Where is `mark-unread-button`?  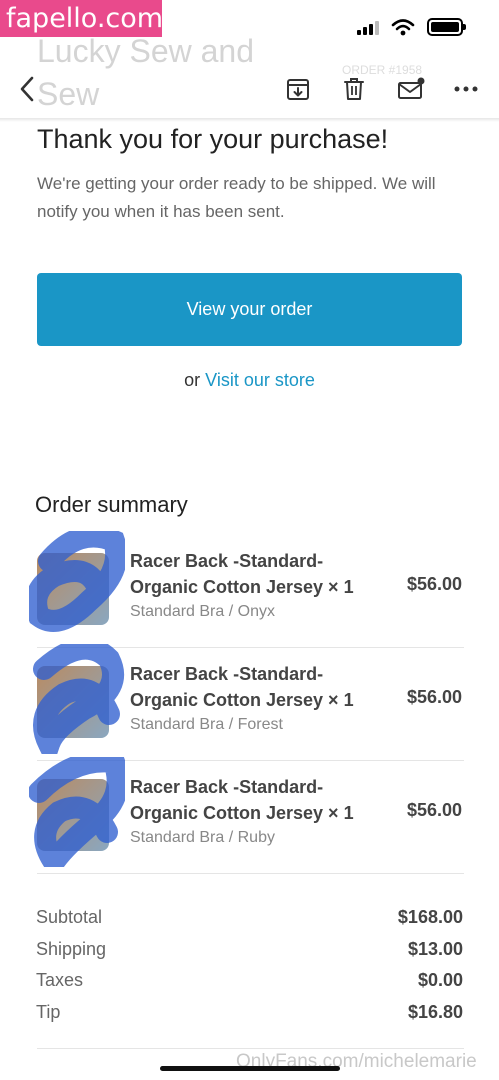
mark-unread-button is located at coordinates (411, 89).